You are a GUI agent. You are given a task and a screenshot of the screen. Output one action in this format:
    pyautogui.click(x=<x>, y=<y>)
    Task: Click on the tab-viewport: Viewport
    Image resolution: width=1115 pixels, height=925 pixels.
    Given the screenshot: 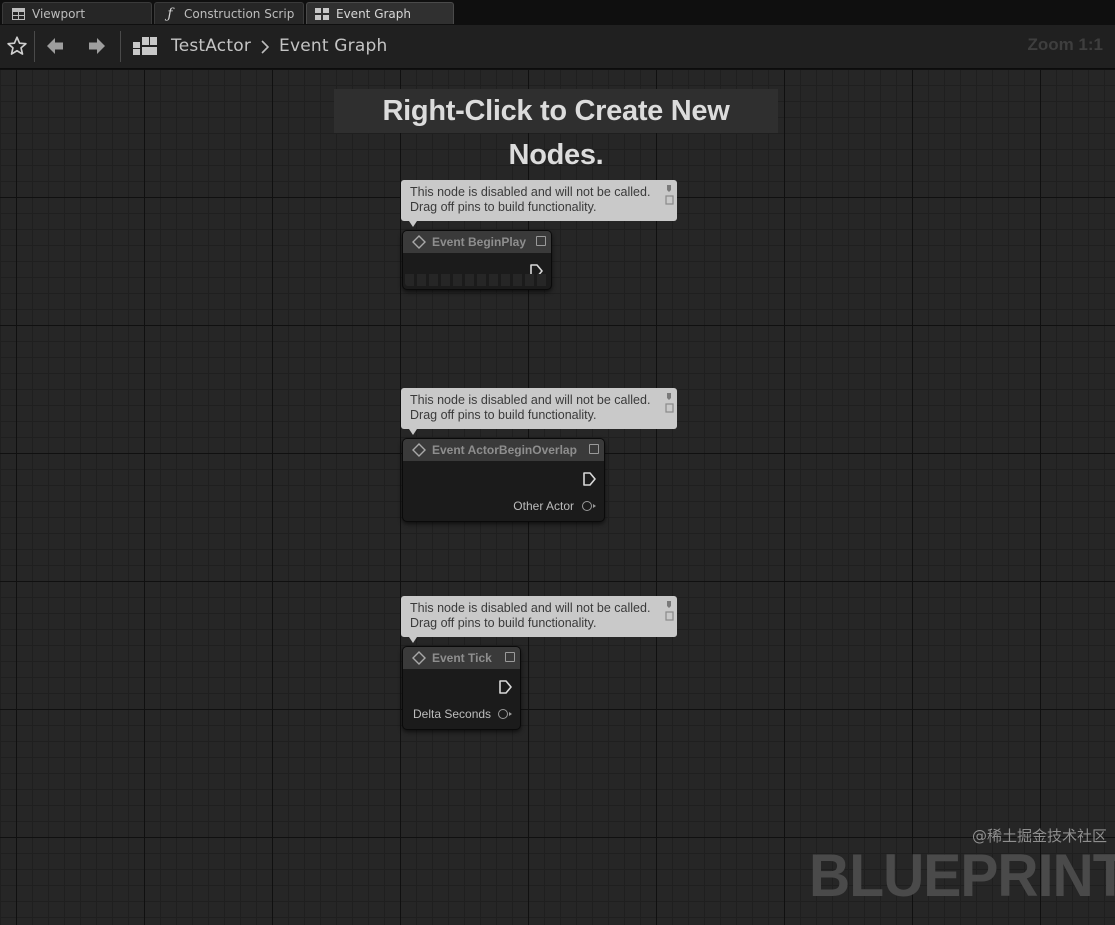 What is the action you would take?
    pyautogui.click(x=77, y=13)
    